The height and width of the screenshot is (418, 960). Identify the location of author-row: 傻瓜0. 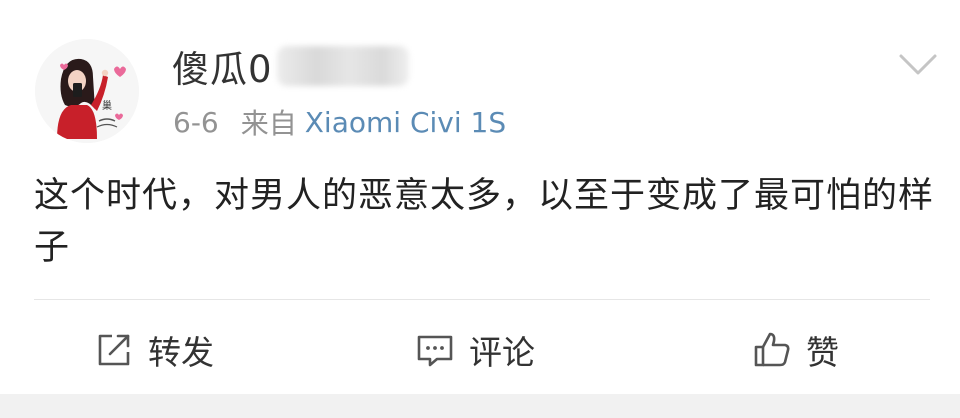
(290, 66).